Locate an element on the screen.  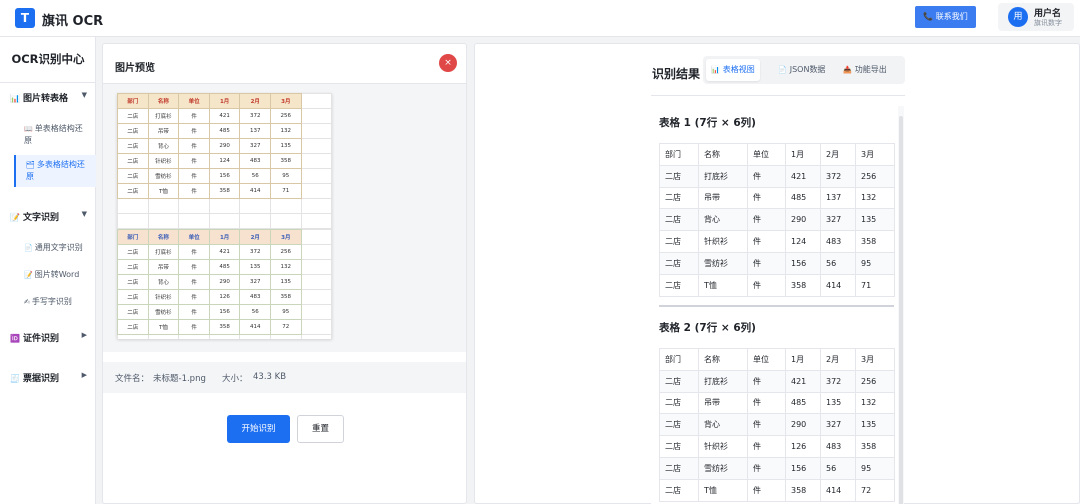
image-table-row: 二店 针织衫件 124 483 358 is located at coordinates (224, 161).